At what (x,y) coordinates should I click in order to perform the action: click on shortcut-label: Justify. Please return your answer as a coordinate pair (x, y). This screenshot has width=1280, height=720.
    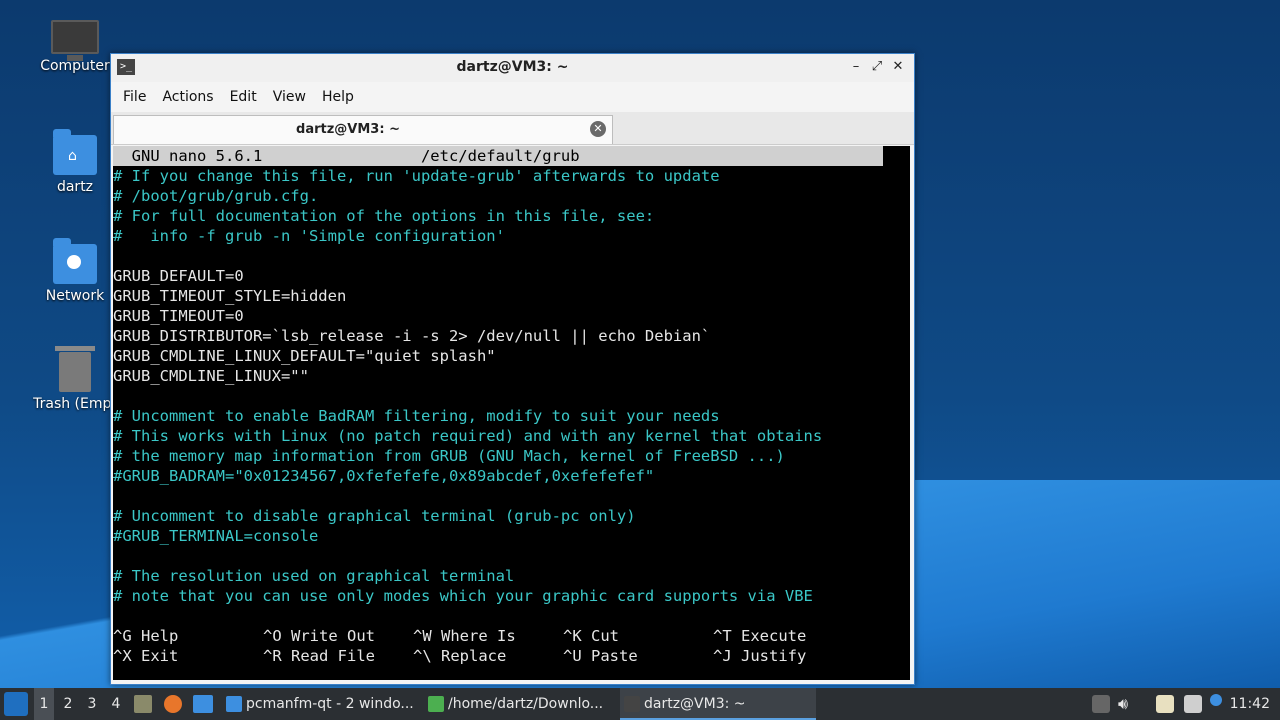
    Looking at the image, I should click on (774, 656).